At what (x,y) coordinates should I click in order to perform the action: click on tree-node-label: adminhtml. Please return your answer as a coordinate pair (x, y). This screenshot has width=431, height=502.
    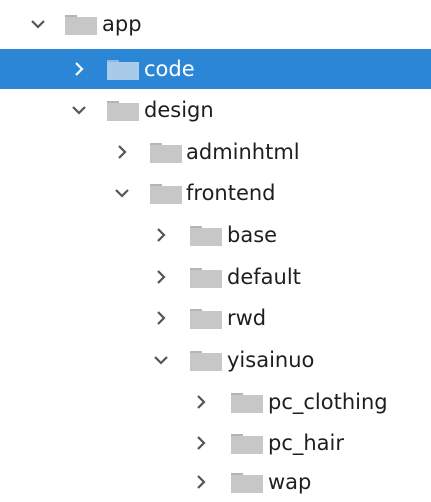
    Looking at the image, I should click on (243, 152).